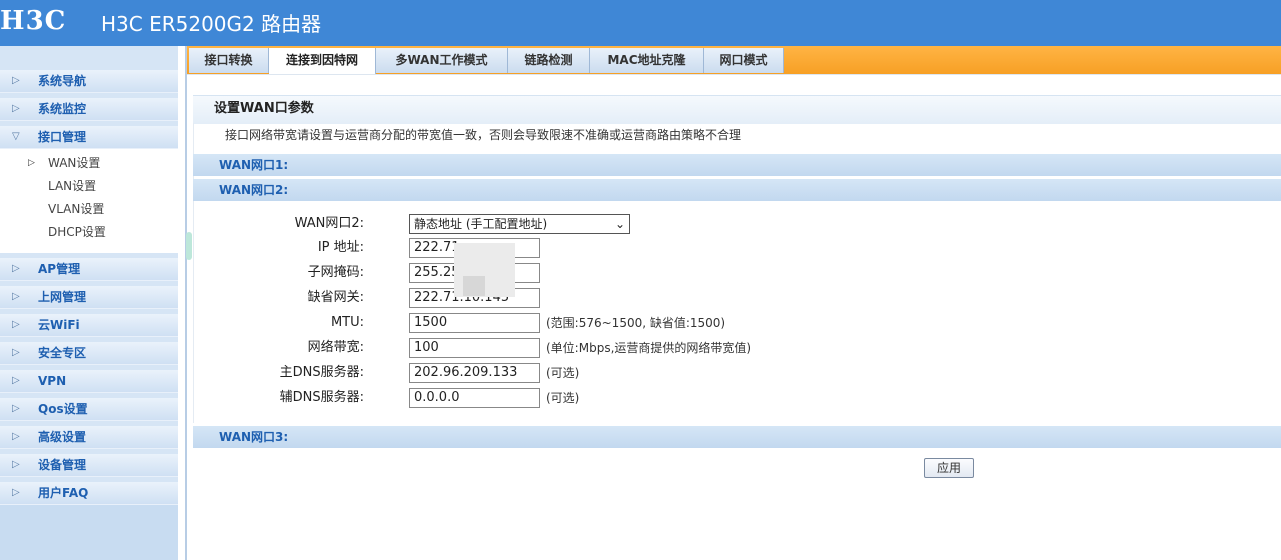 The height and width of the screenshot is (560, 1281). Describe the element at coordinates (62, 81) in the screenshot. I see `sidebar-item-label: 系统导航` at that location.